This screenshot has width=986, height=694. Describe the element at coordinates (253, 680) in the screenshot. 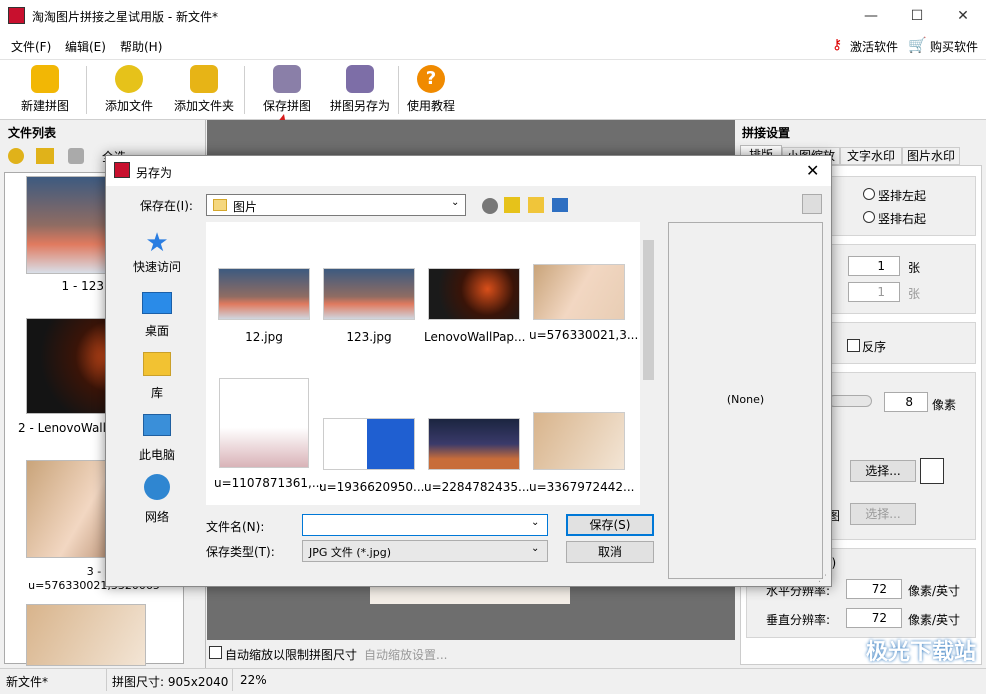

I see `status-zoom: 22%` at that location.